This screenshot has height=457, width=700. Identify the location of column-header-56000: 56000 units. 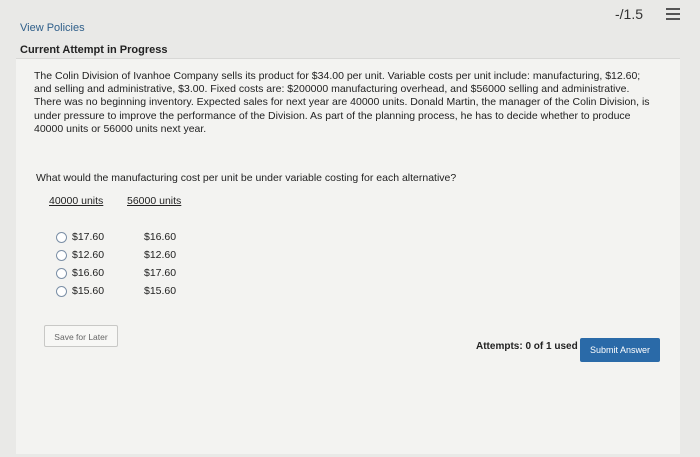
(154, 201).